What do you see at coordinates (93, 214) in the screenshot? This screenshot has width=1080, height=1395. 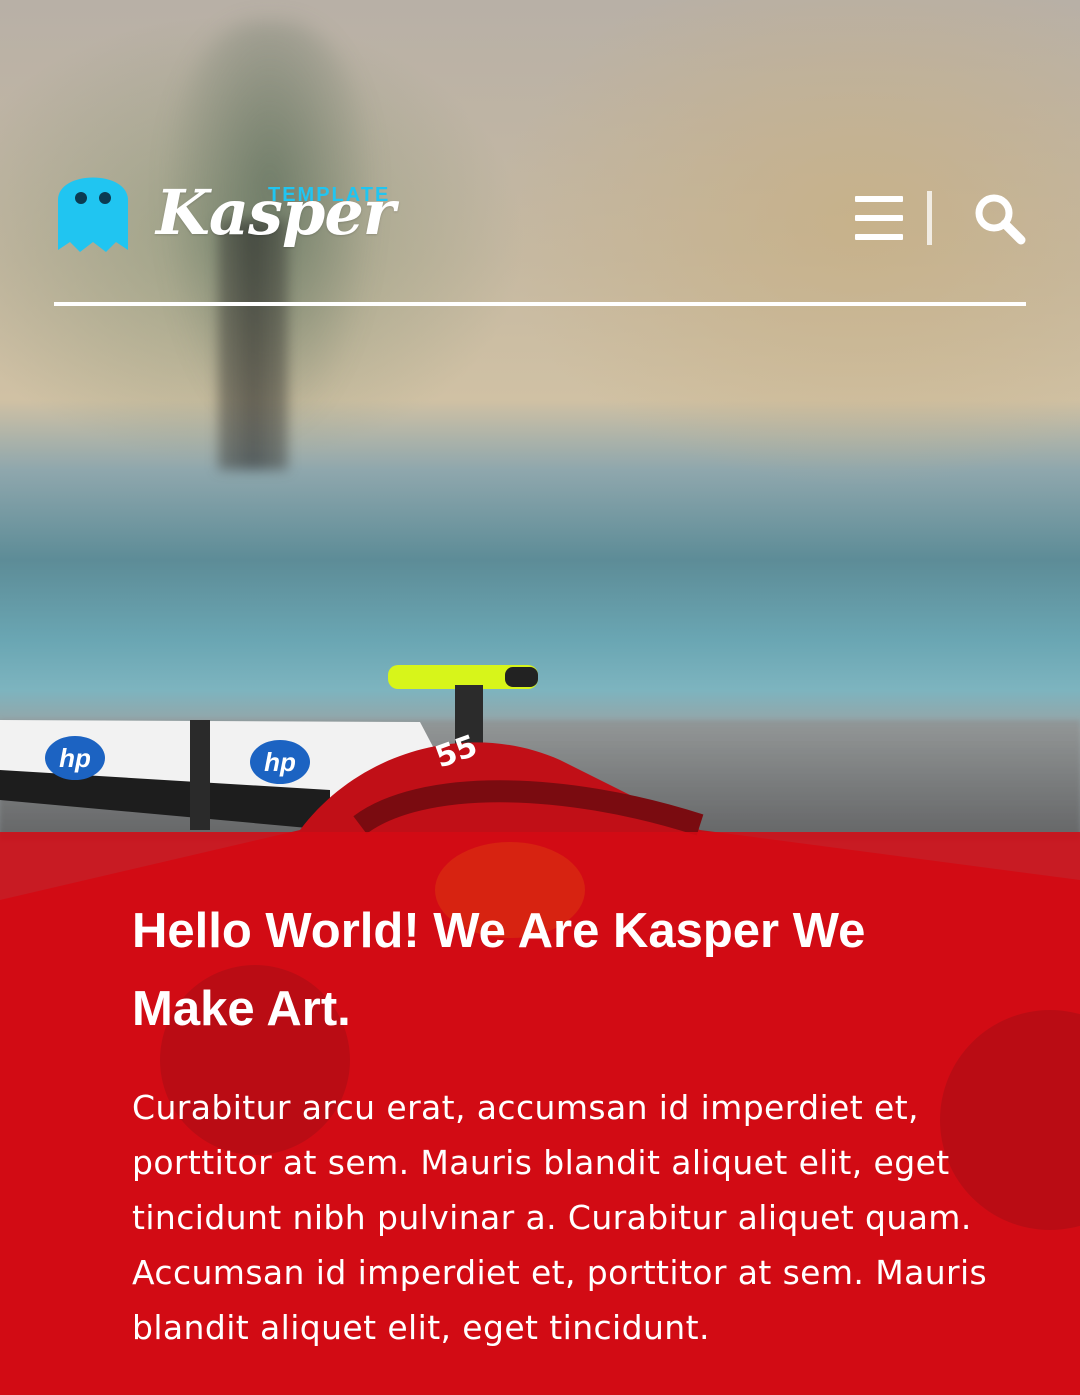 I see `ghost-logo-icon` at bounding box center [93, 214].